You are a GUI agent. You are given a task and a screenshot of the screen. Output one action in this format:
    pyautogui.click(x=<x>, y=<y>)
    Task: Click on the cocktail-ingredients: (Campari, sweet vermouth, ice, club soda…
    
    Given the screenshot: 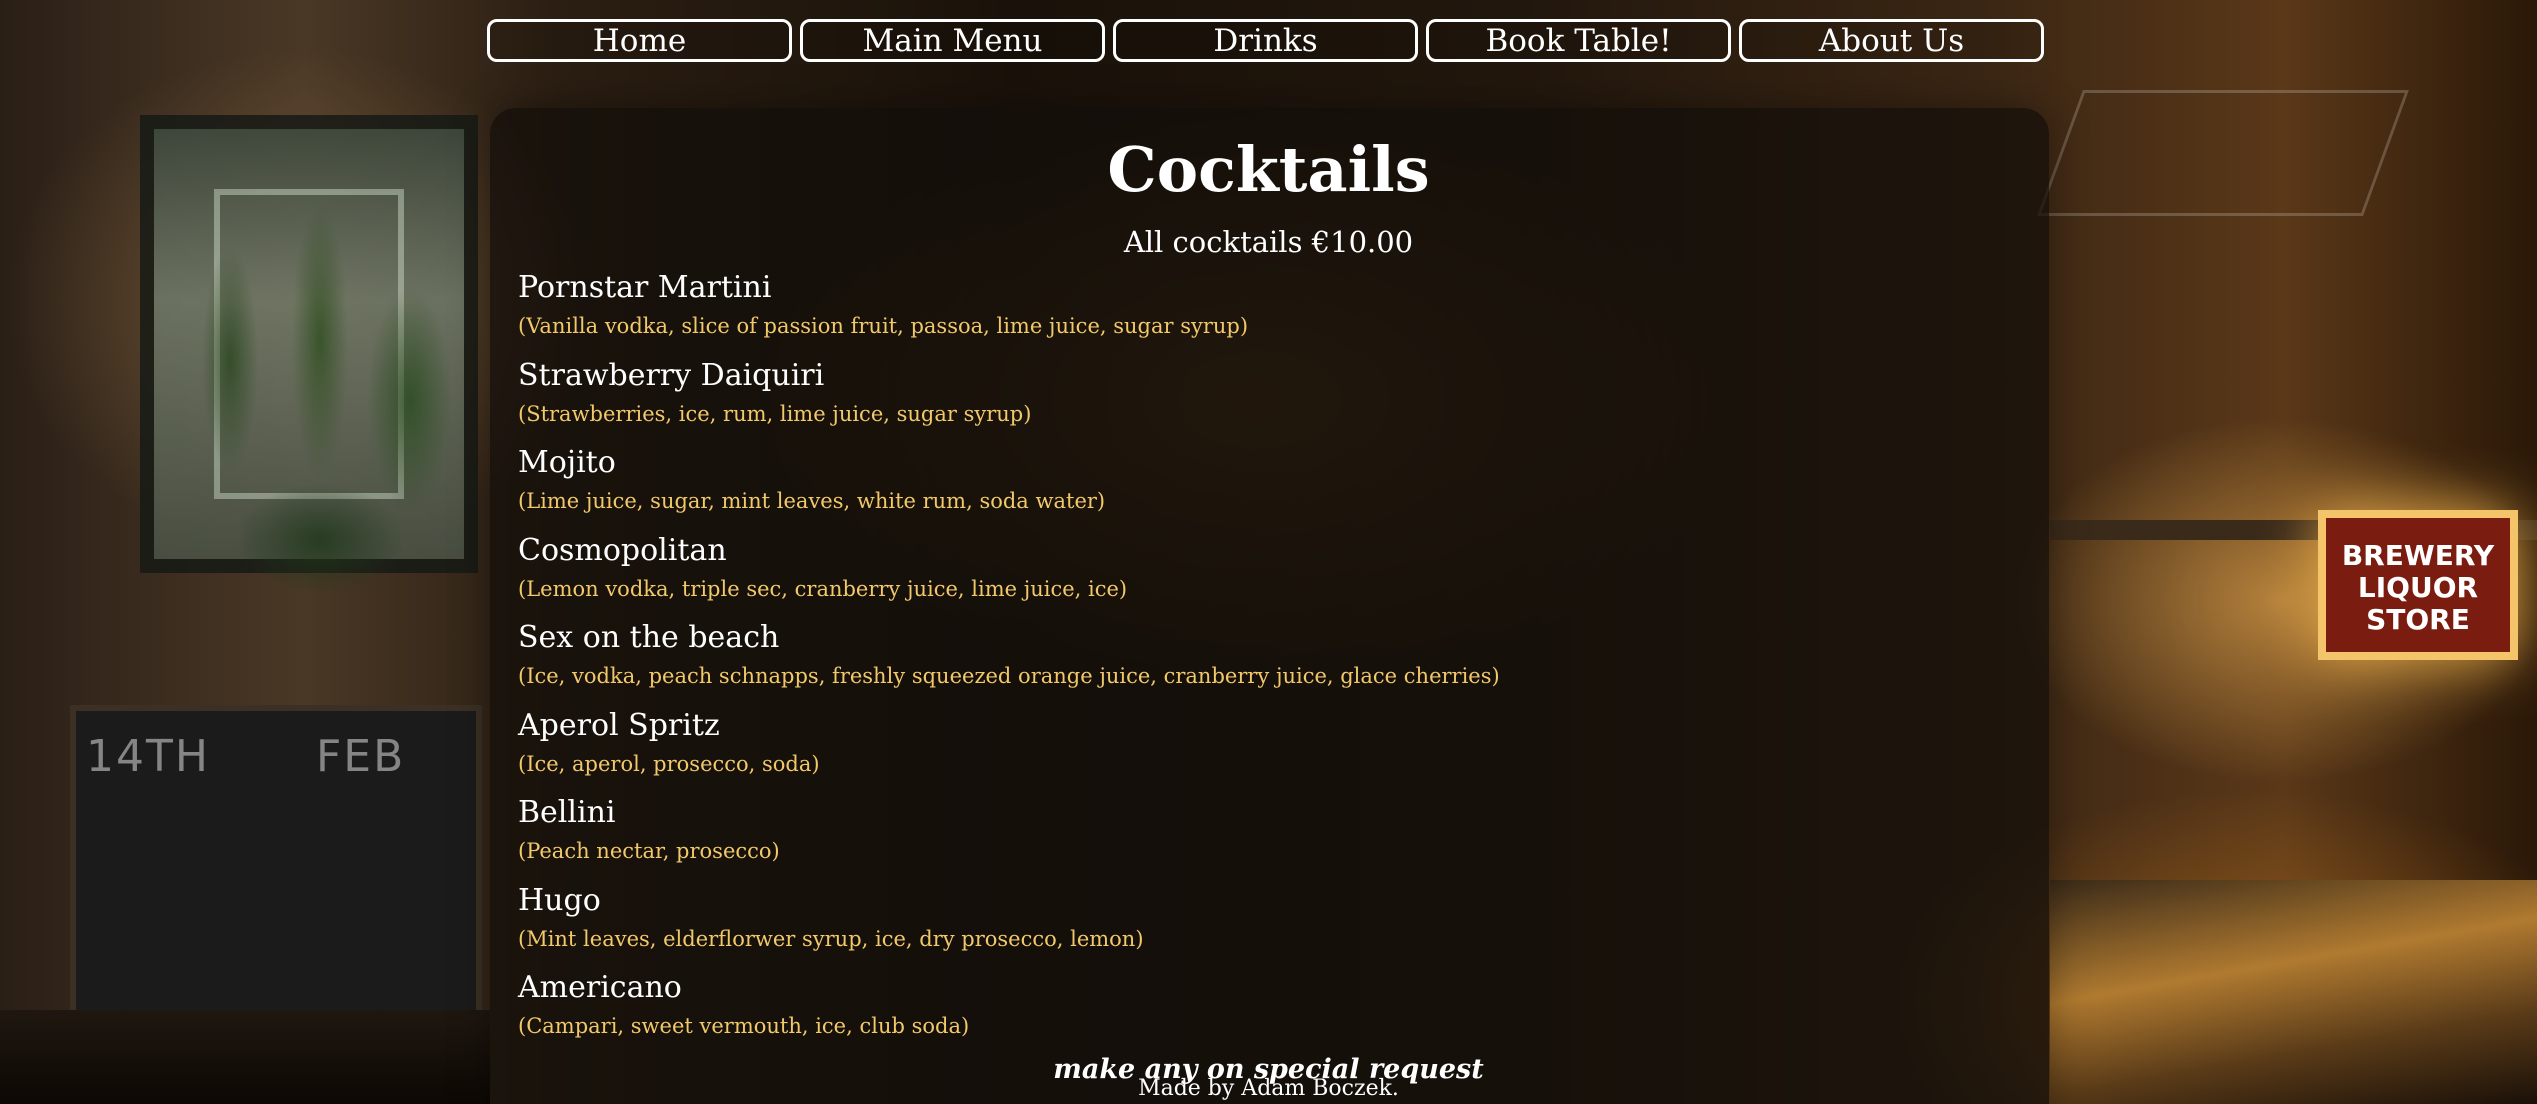 What is the action you would take?
    pyautogui.click(x=744, y=1026)
    